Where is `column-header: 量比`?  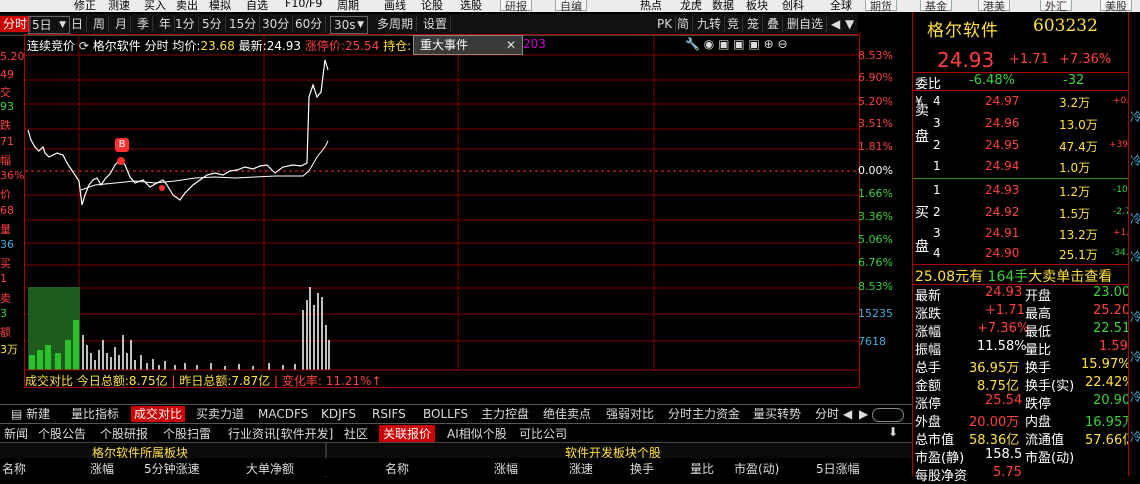
column-header: 量比 is located at coordinates (702, 468).